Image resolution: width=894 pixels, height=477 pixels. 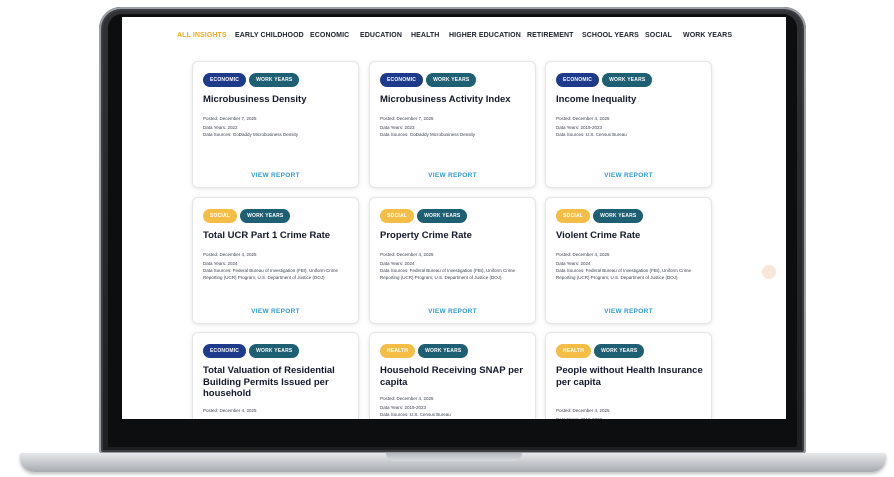 What do you see at coordinates (485, 35) in the screenshot?
I see `nav-item-higher-education: HIGHER EDUCATION` at bounding box center [485, 35].